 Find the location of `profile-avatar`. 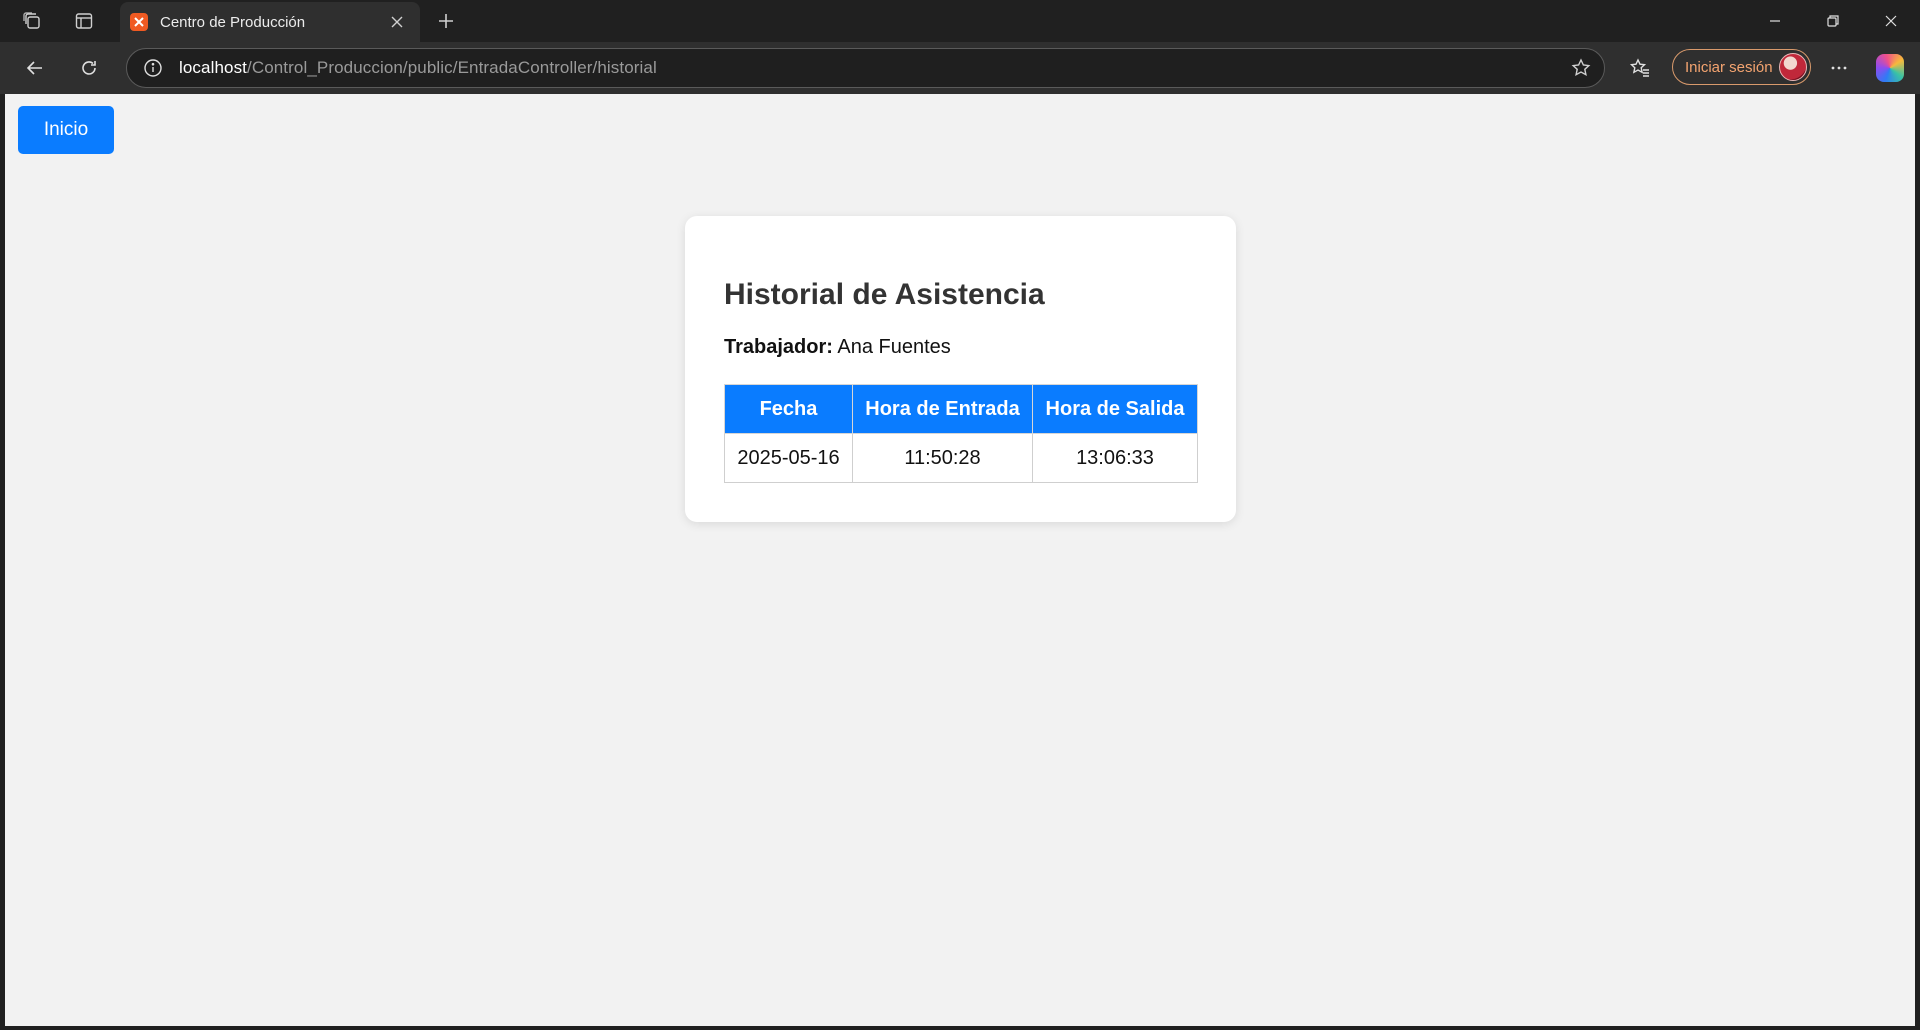

profile-avatar is located at coordinates (1793, 67).